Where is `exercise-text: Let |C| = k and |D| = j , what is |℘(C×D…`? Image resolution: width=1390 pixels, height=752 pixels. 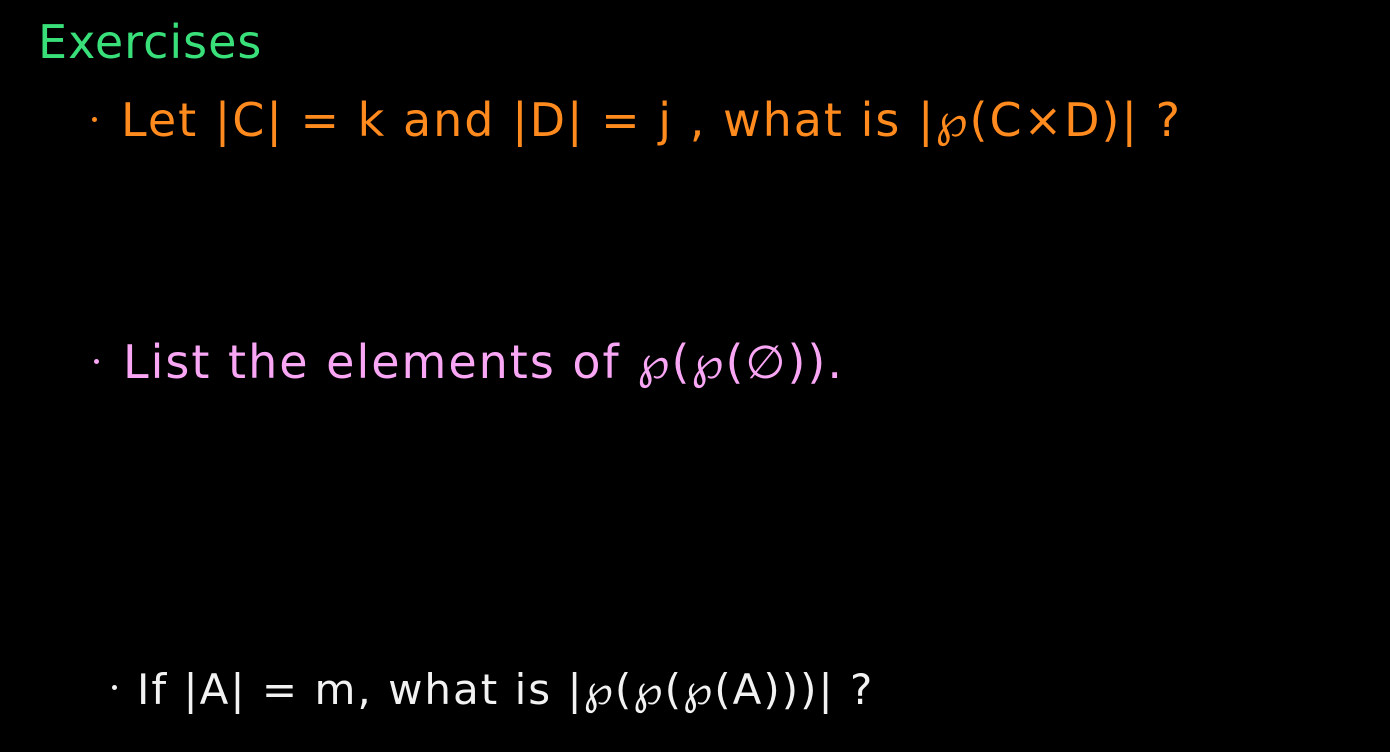
exercise-text: Let |C| = k and |D| = j , what is |℘(C×D… is located at coordinates (652, 120).